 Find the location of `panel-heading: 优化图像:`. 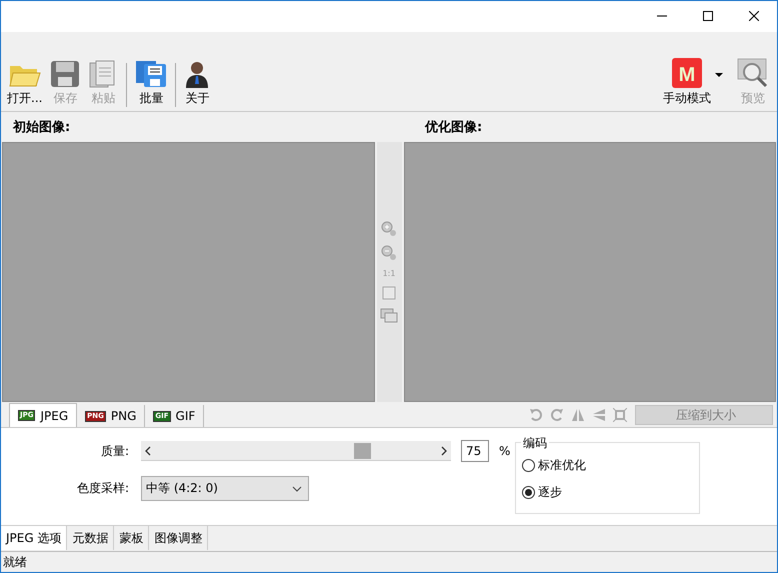

panel-heading: 优化图像: is located at coordinates (454, 127).